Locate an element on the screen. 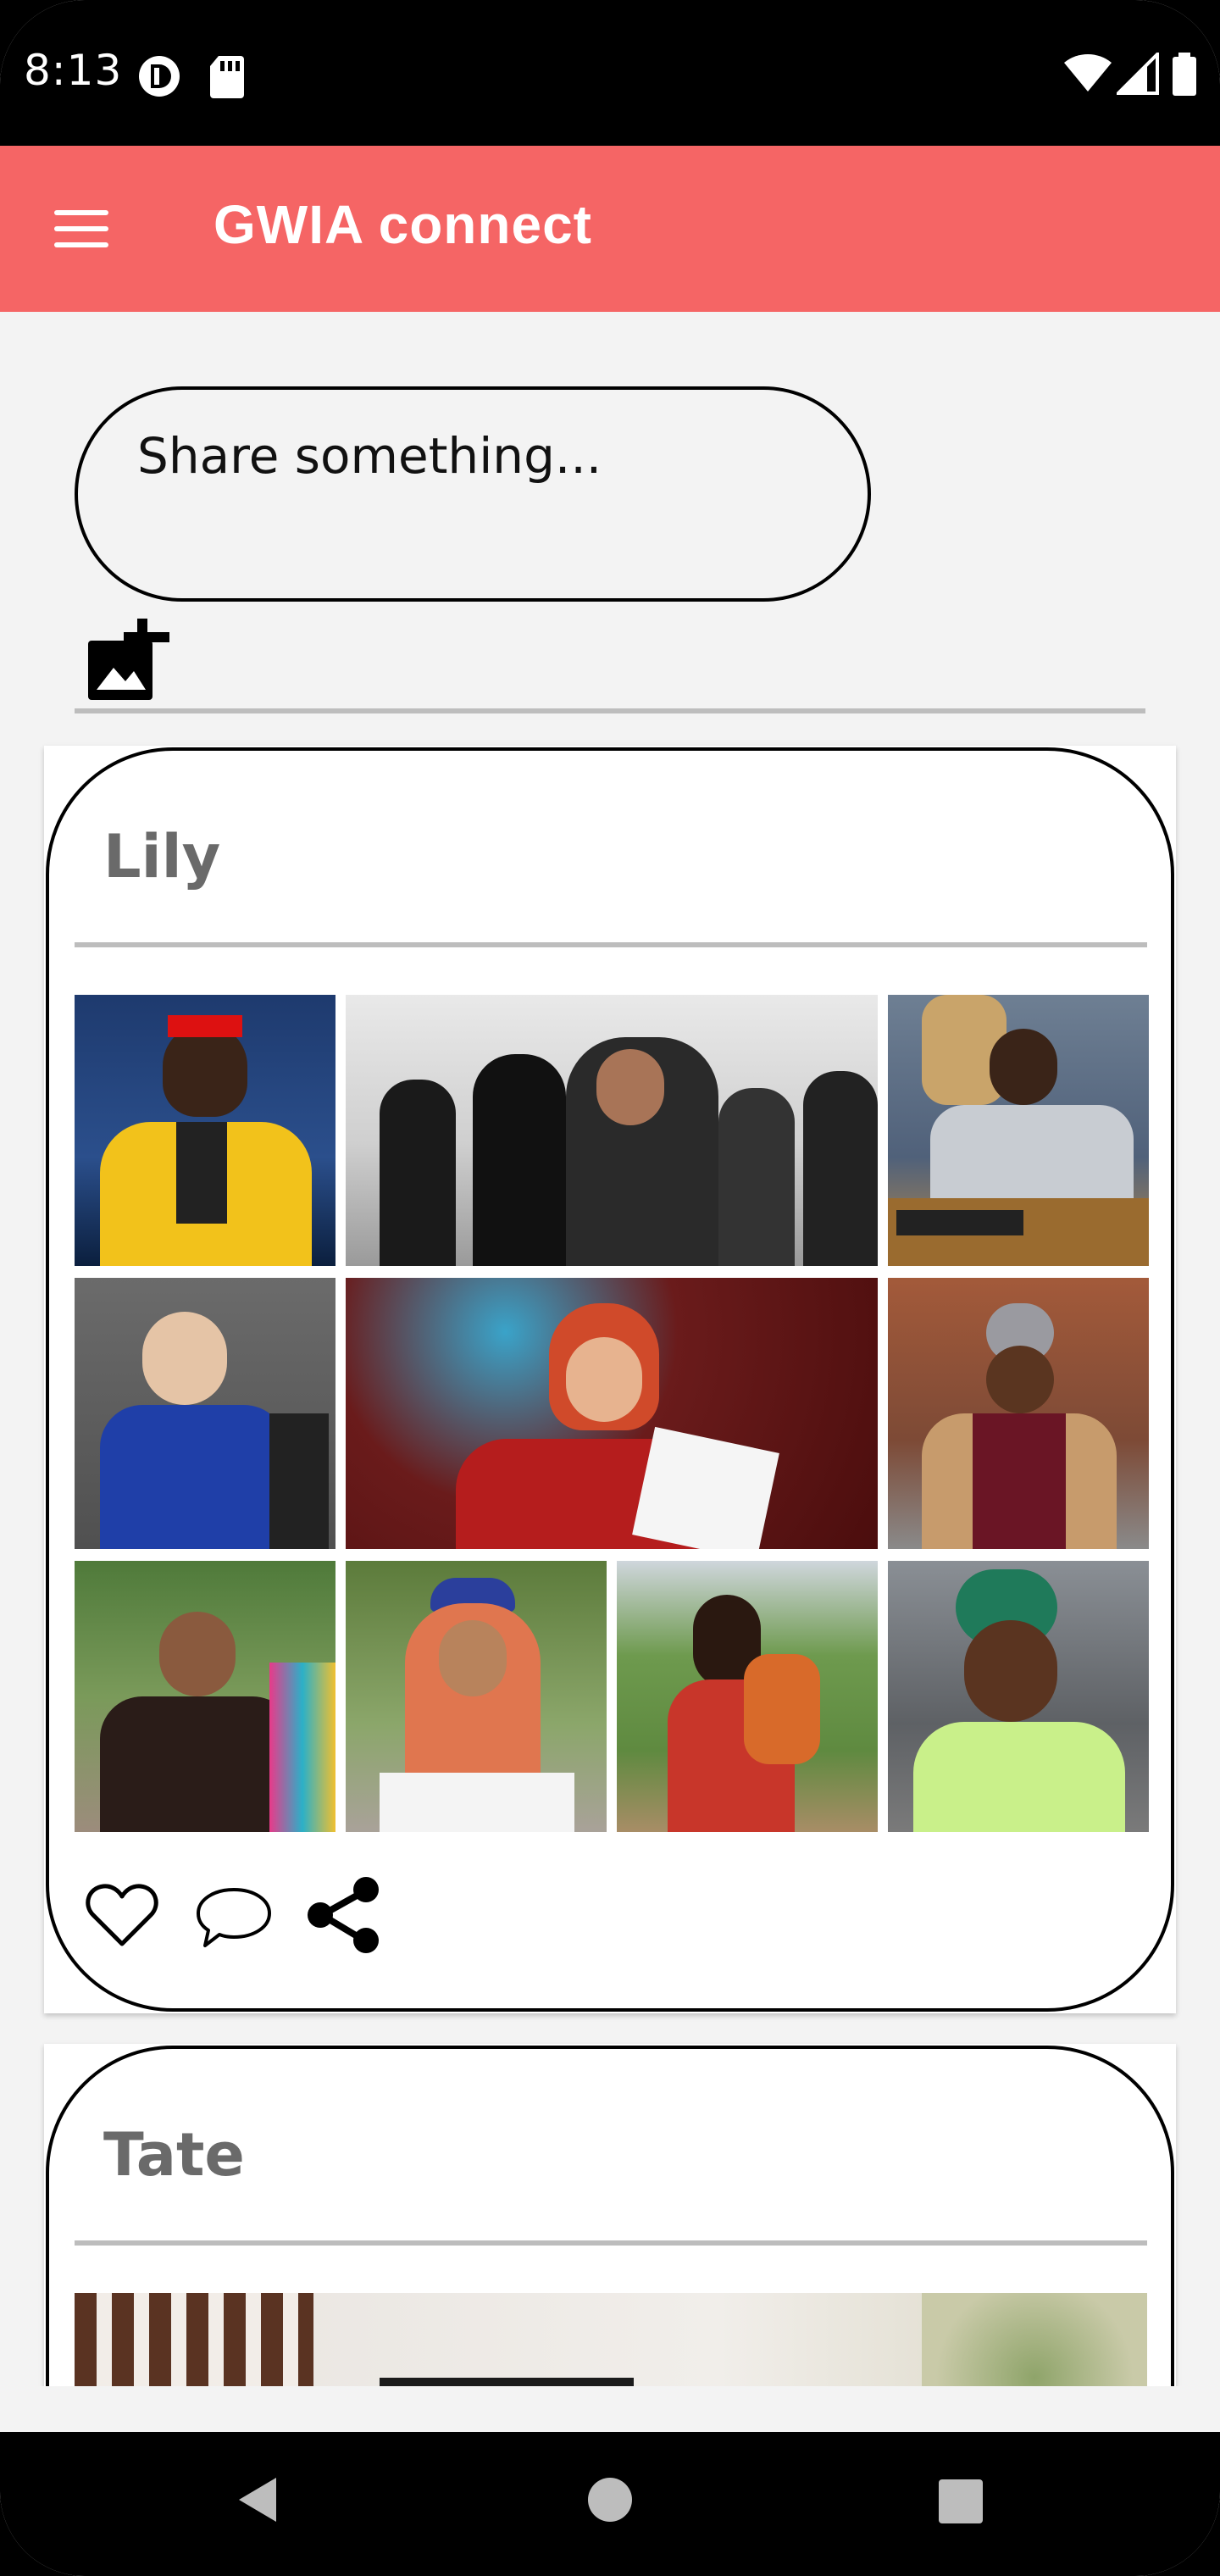 The width and height of the screenshot is (1220, 2576). post-author: Lily is located at coordinates (162, 856).